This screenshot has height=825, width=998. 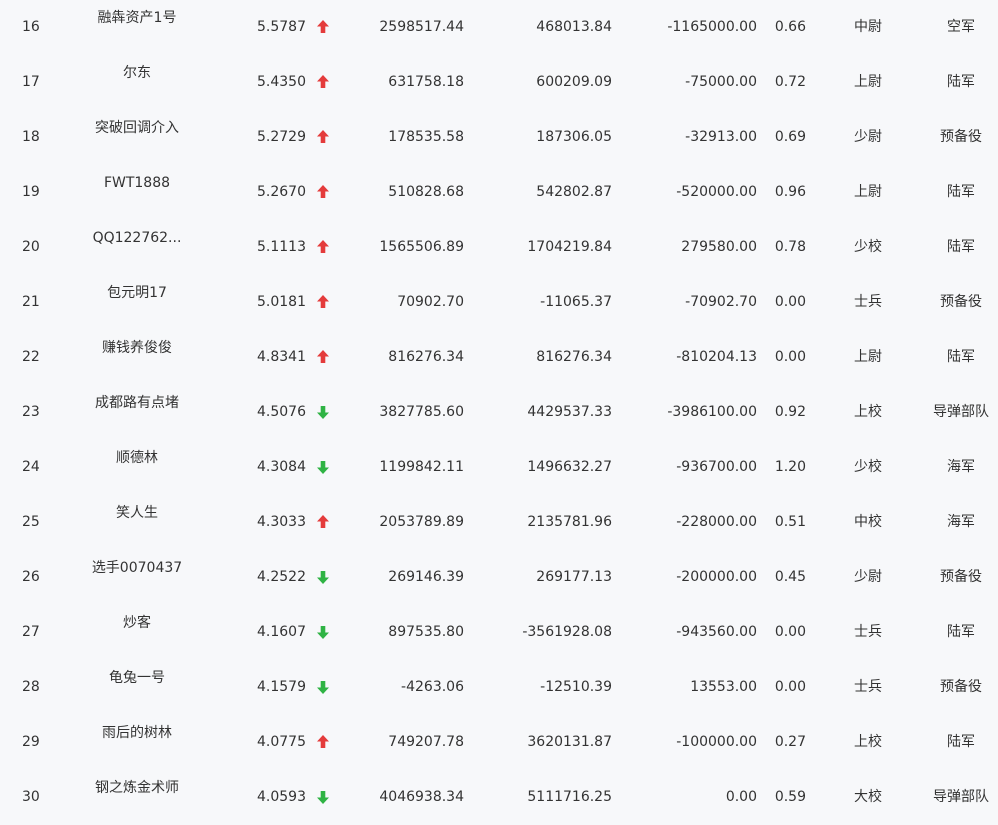 I want to click on player-name-cell: 炒客, so click(x=137, y=623).